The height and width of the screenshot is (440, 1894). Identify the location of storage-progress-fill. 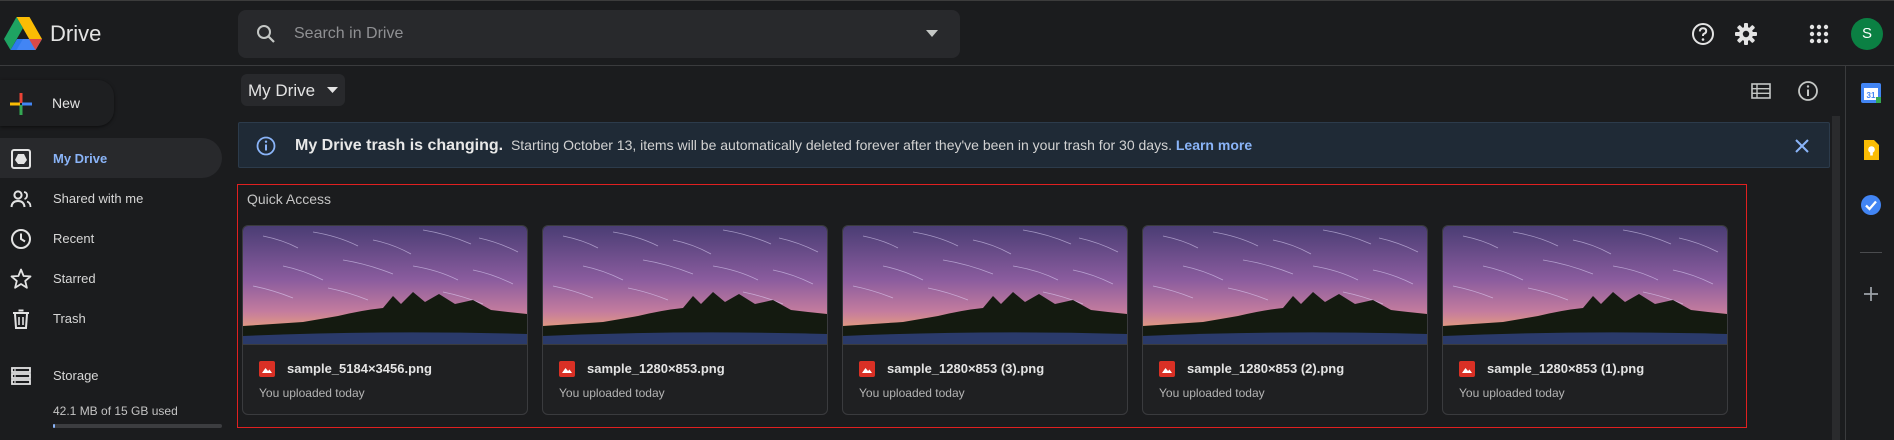
(54, 426).